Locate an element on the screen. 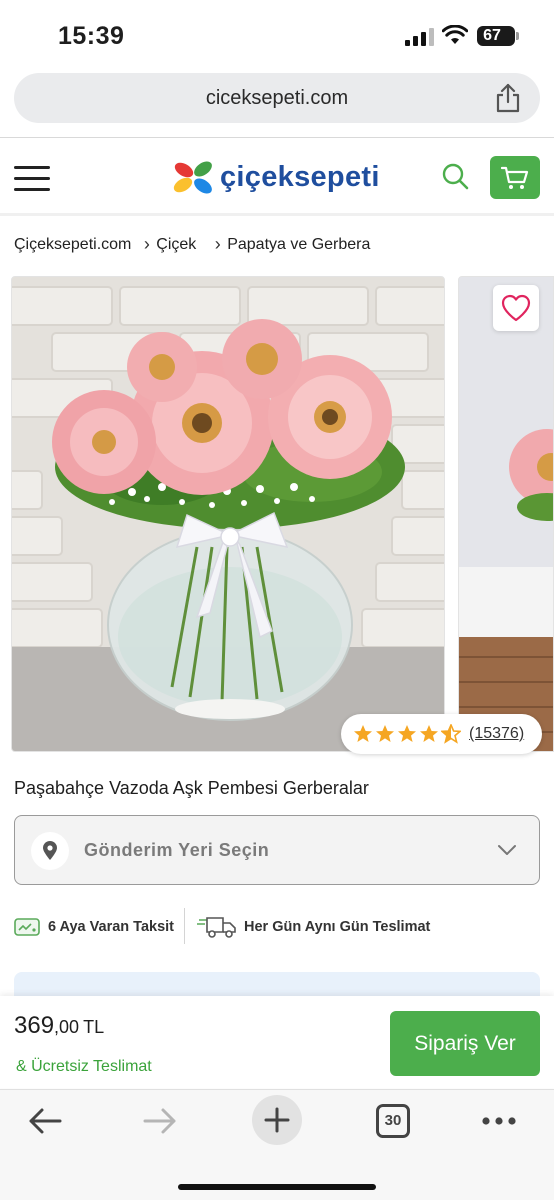  product-title: Paşabahçe Vazoda Aşk Pembesi Gerberalar is located at coordinates (191, 788).